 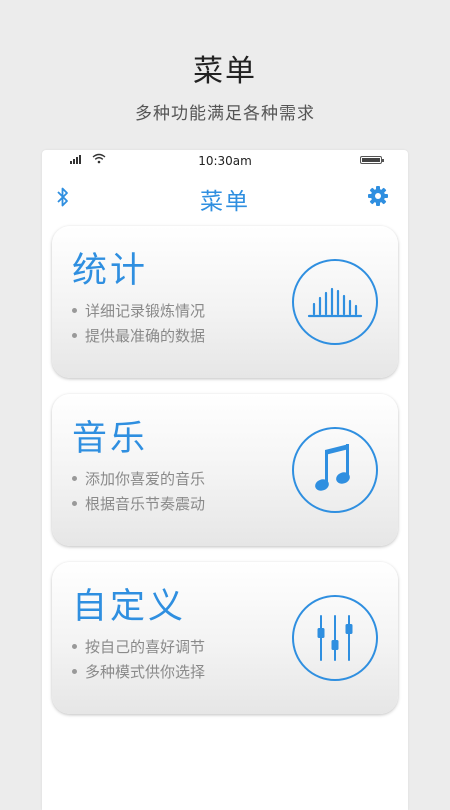 I want to click on equalizer-icon, so click(x=335, y=638).